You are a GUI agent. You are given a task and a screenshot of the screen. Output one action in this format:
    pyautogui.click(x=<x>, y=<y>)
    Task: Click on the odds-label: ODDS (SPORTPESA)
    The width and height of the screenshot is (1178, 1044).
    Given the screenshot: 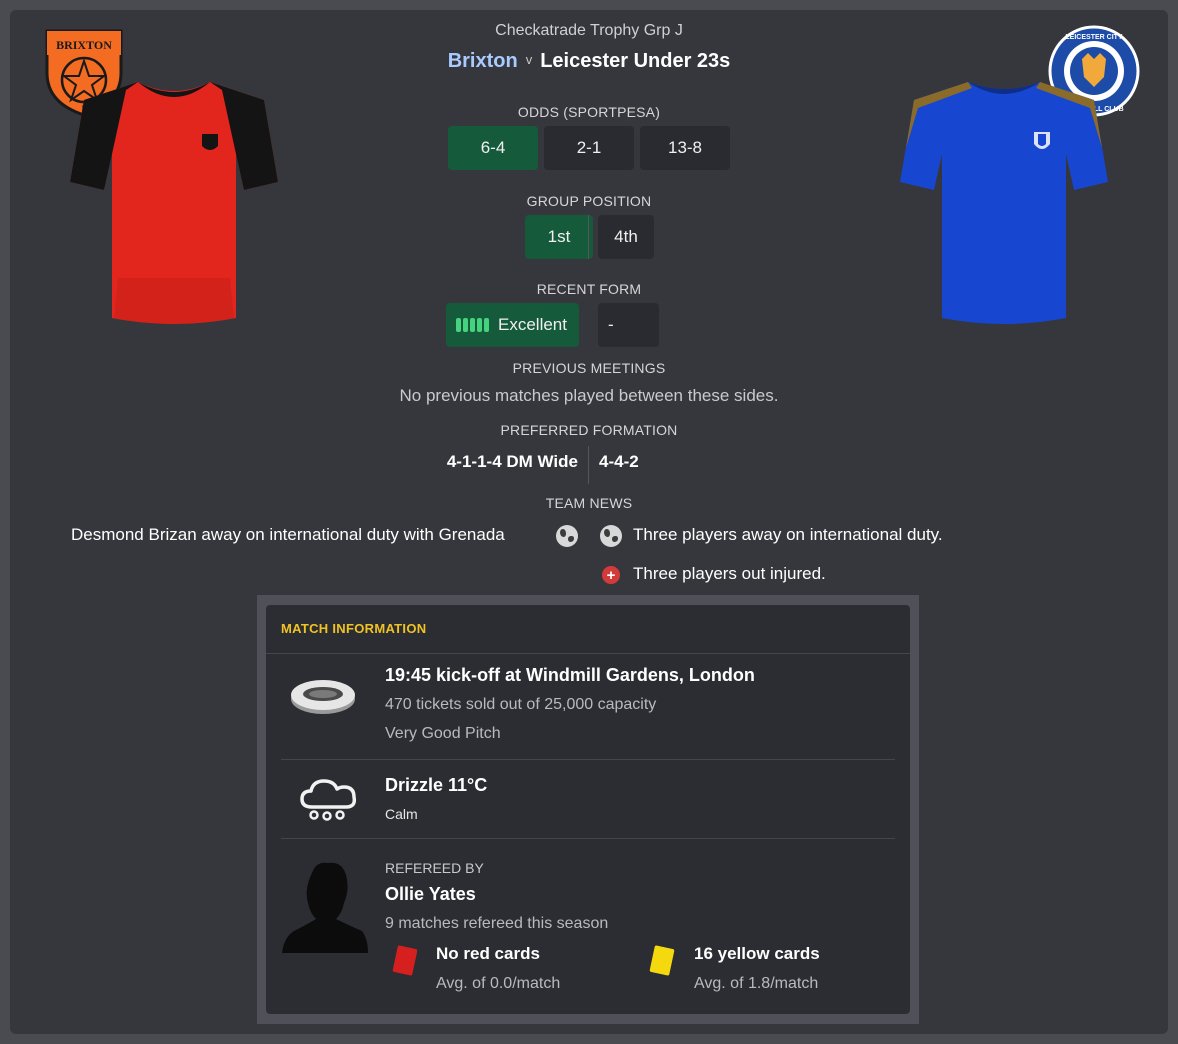 What is the action you would take?
    pyautogui.click(x=589, y=112)
    